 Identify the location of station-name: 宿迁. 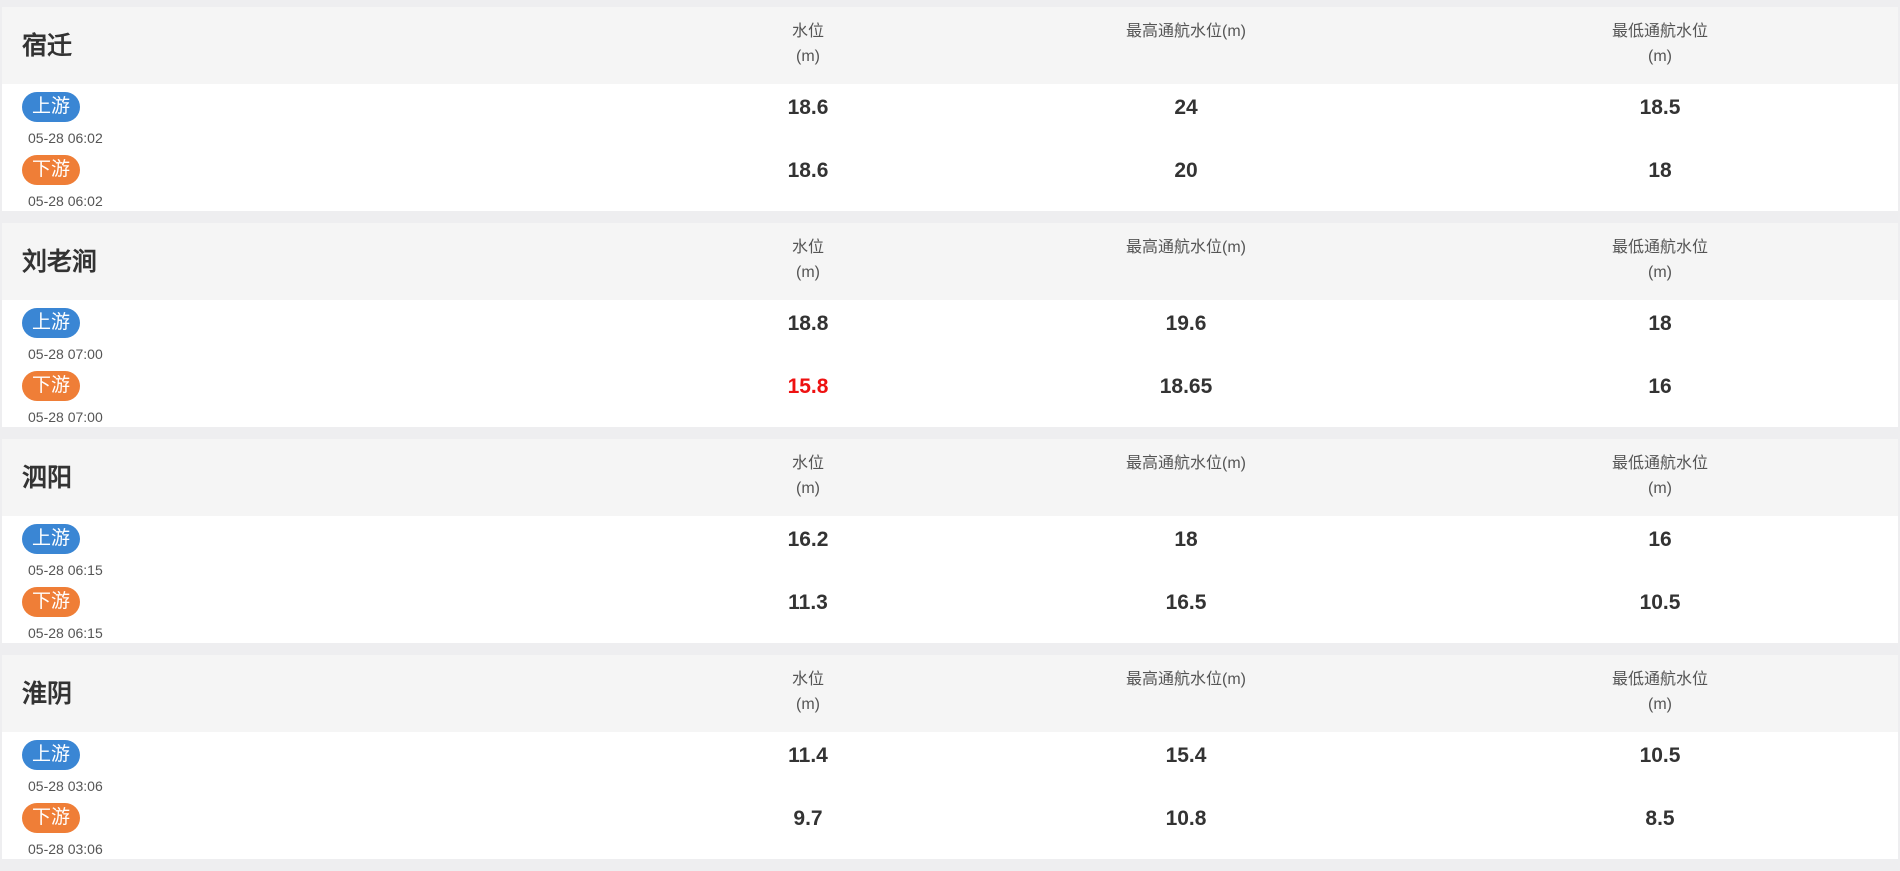
(47, 46).